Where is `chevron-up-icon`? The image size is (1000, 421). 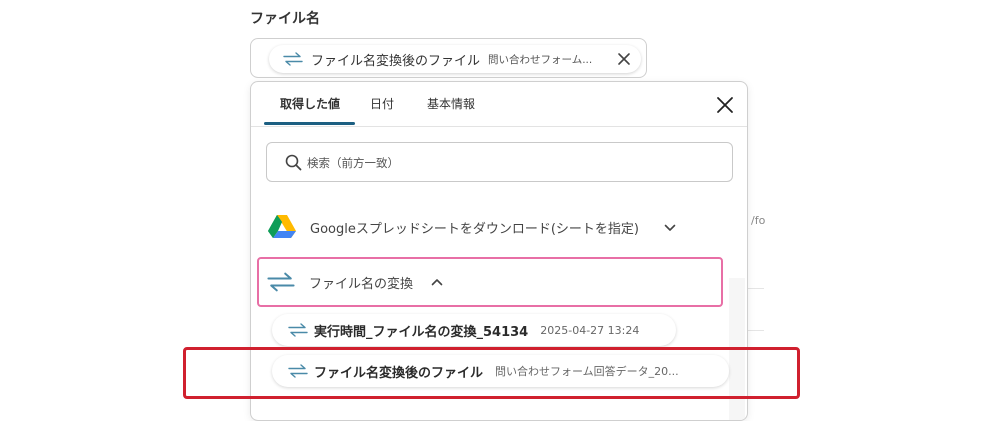 chevron-up-icon is located at coordinates (437, 282).